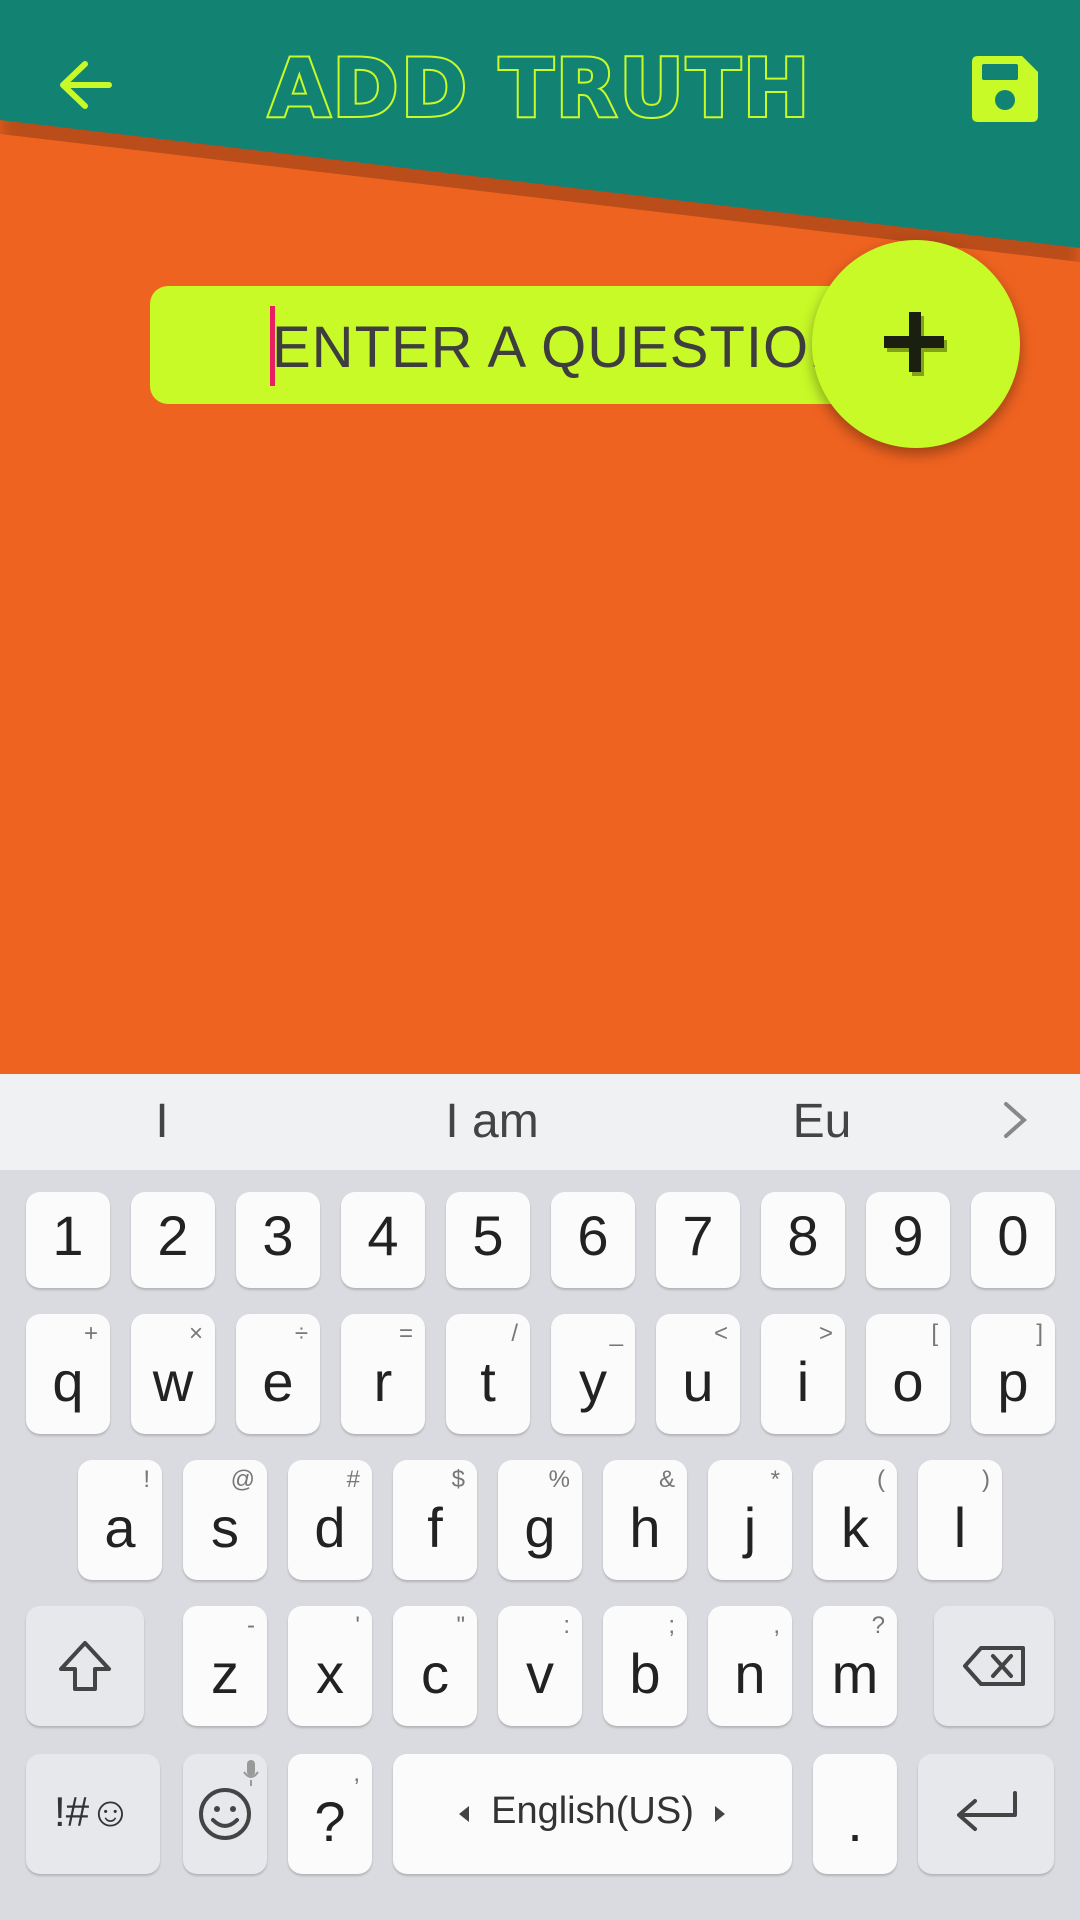  What do you see at coordinates (666, 1479) in the screenshot?
I see `key-hint: &` at bounding box center [666, 1479].